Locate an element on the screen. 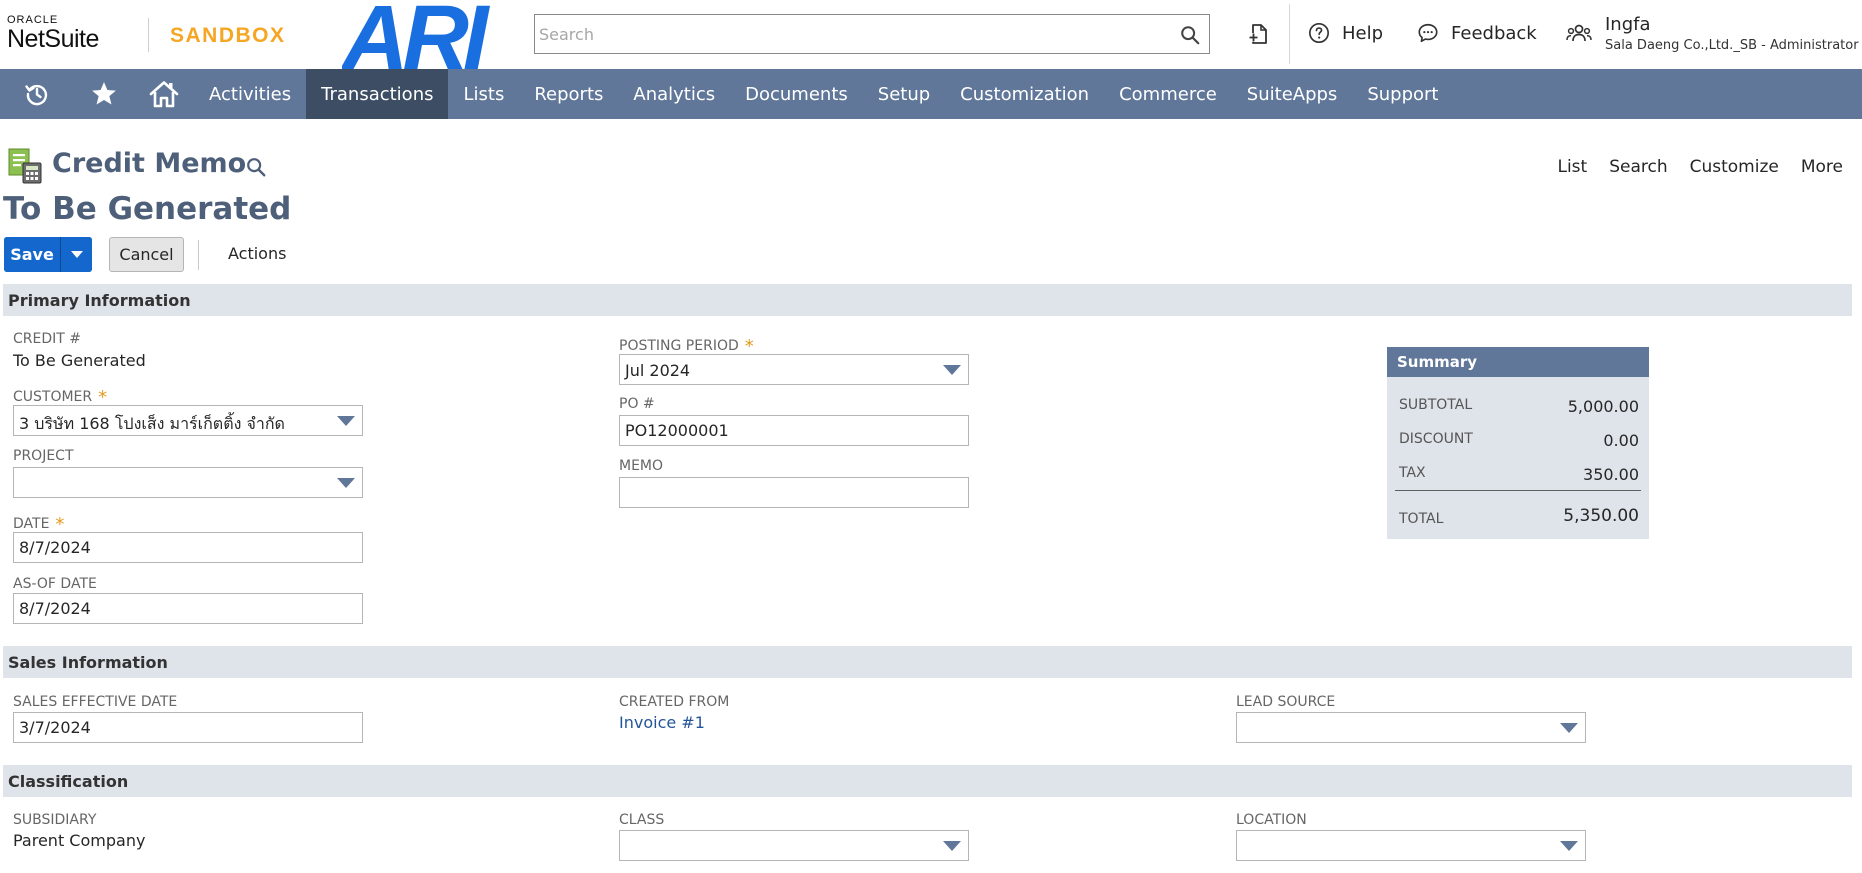 The image size is (1862, 873). star-icon is located at coordinates (104, 93).